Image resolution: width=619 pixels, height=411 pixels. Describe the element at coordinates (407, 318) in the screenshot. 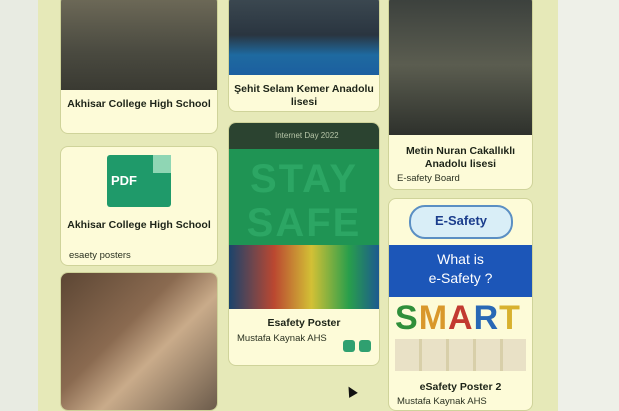

I see `smart-letter: S` at that location.